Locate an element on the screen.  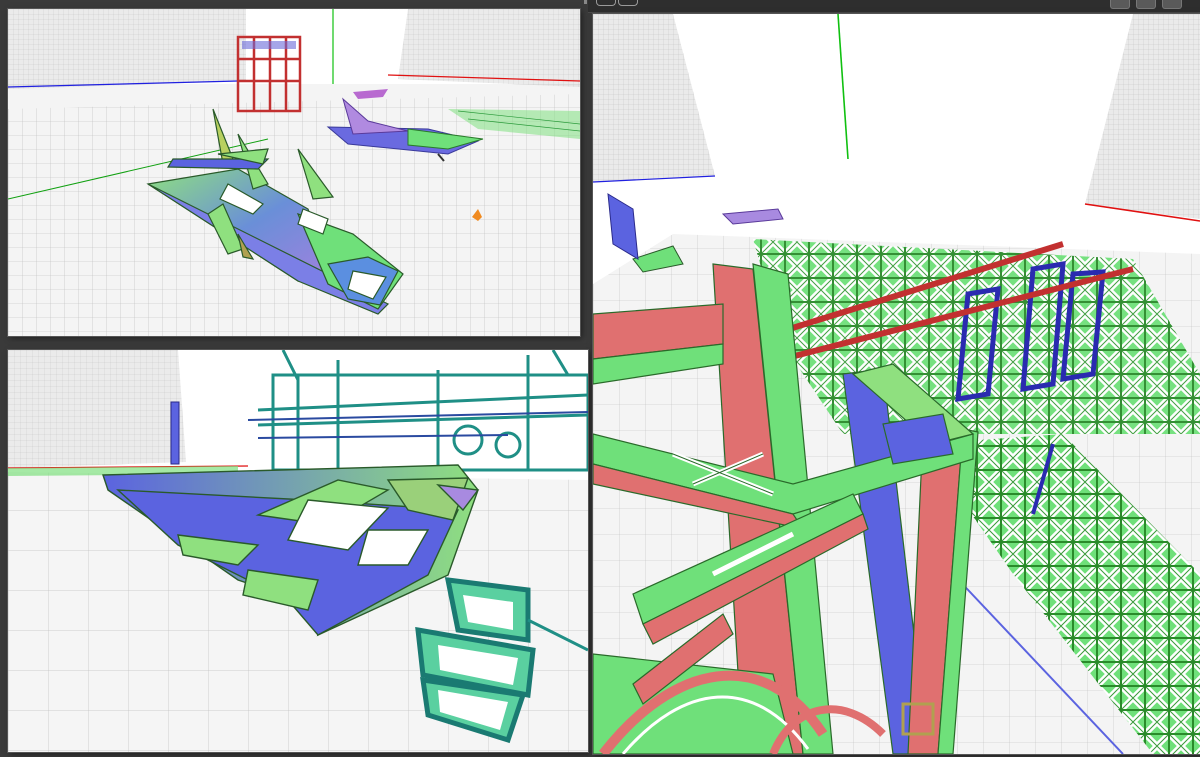
top-toolbar is located at coordinates (894, 6).